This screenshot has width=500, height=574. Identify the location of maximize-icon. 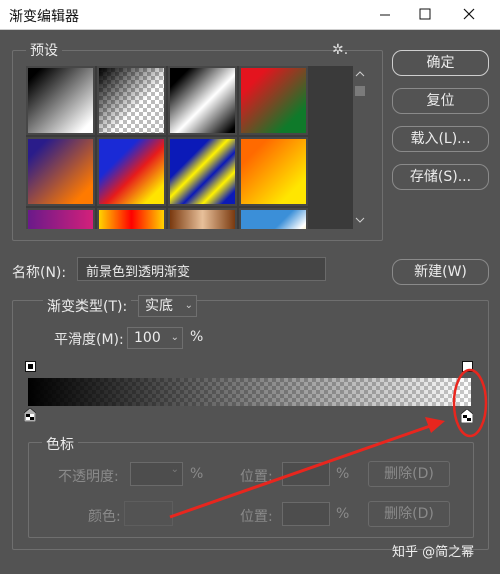
(425, 14).